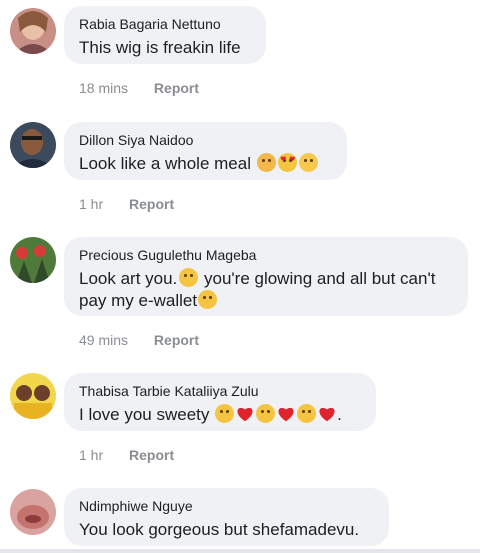 This screenshot has width=480, height=553. What do you see at coordinates (219, 391) in the screenshot?
I see `comment-author: Thabisa Tarbie Kataliiya Zulu` at bounding box center [219, 391].